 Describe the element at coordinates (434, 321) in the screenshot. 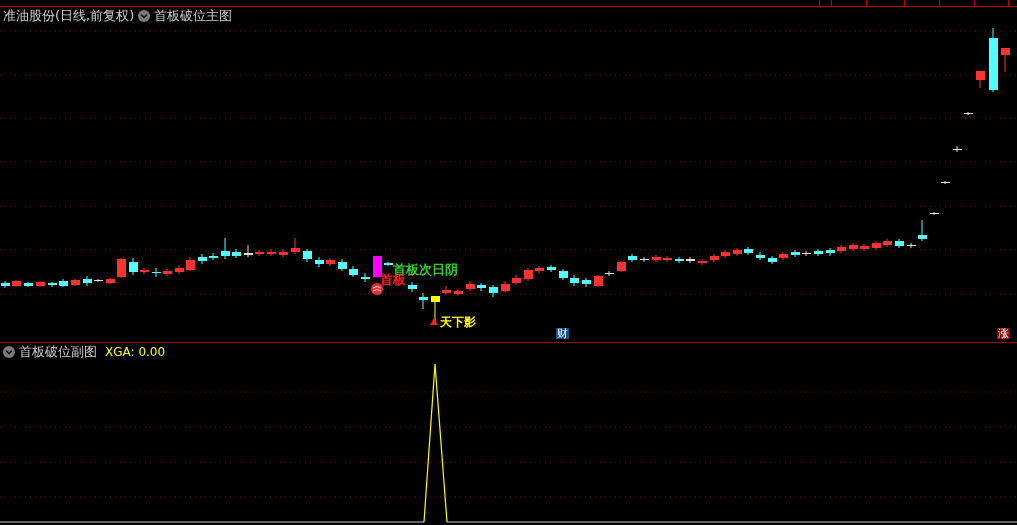

I see `arrow-icon` at that location.